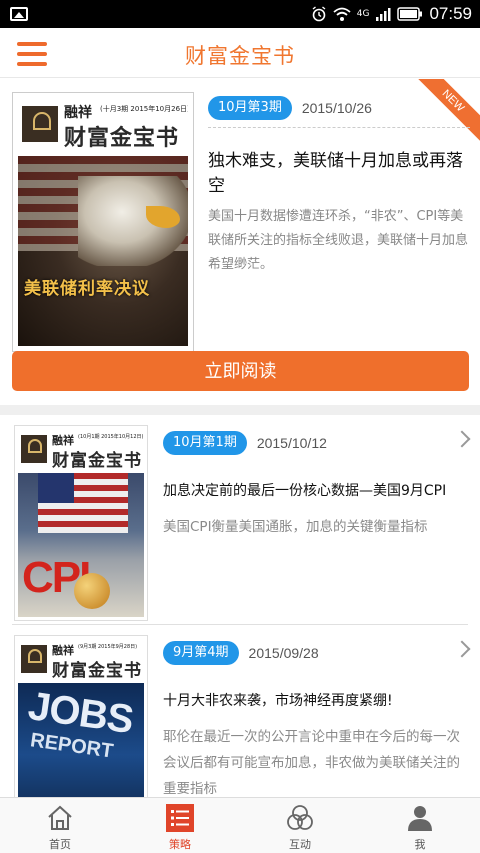  What do you see at coordinates (383, 14) in the screenshot?
I see `signal-icon` at bounding box center [383, 14].